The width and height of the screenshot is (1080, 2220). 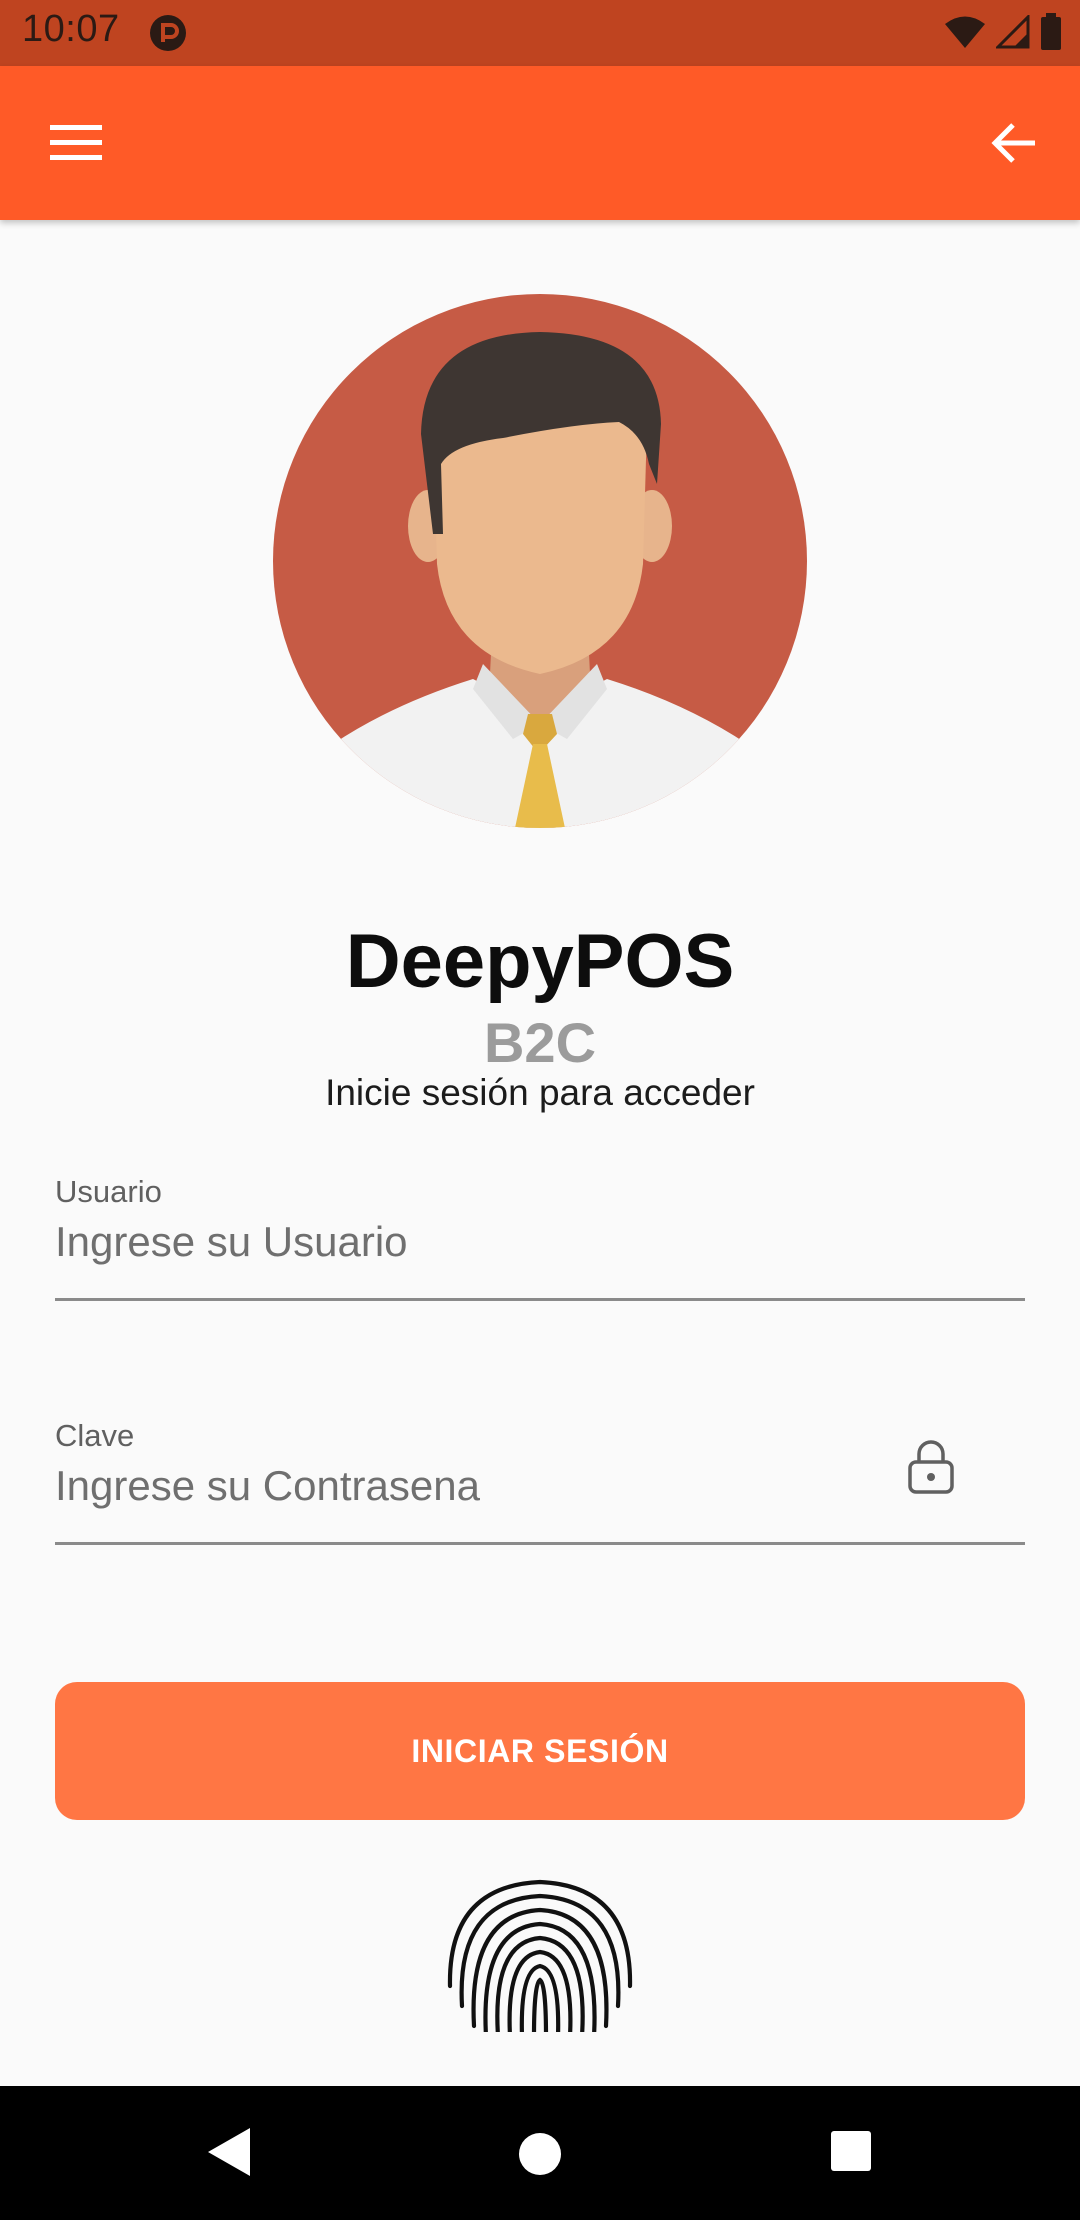 I want to click on password-field: Clave, so click(x=540, y=1481).